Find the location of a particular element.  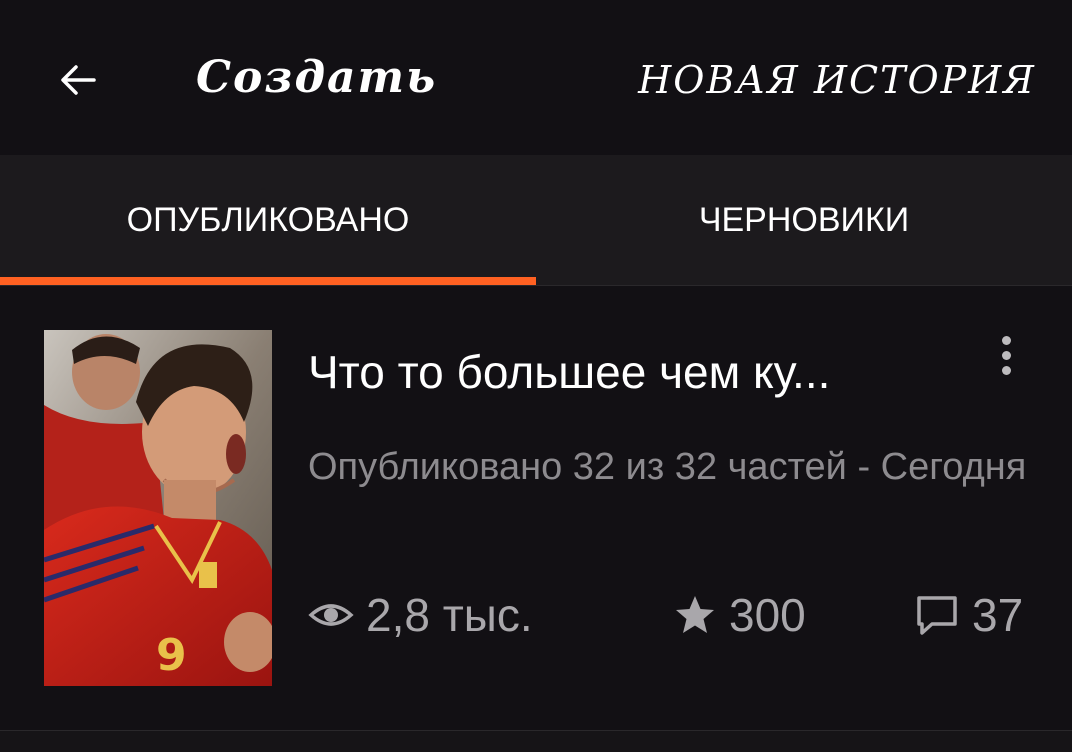

comment-icon is located at coordinates (937, 615).